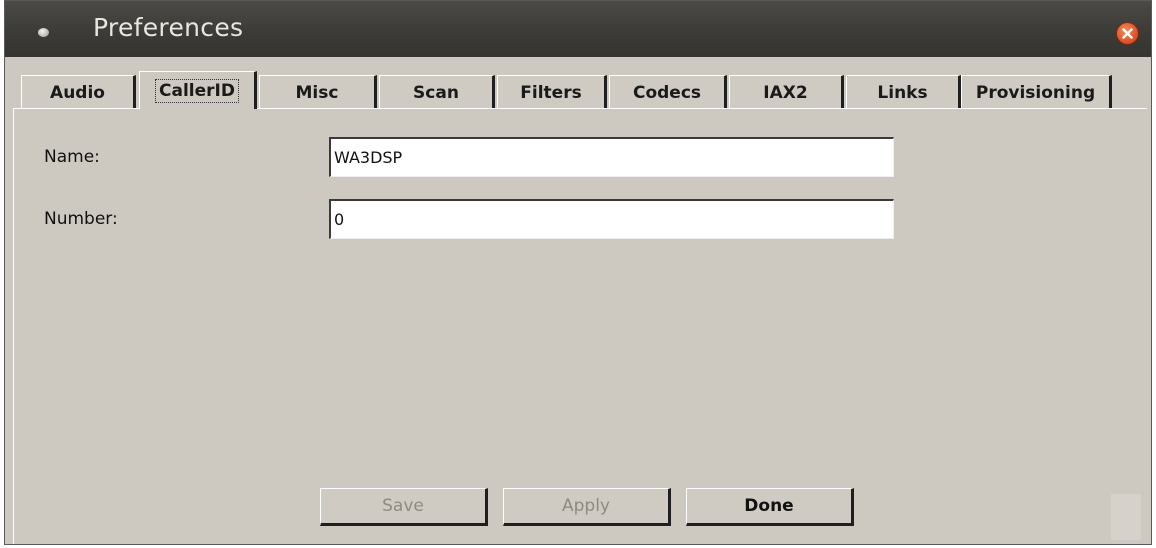 The image size is (1156, 548). I want to click on done-button: Done, so click(770, 507).